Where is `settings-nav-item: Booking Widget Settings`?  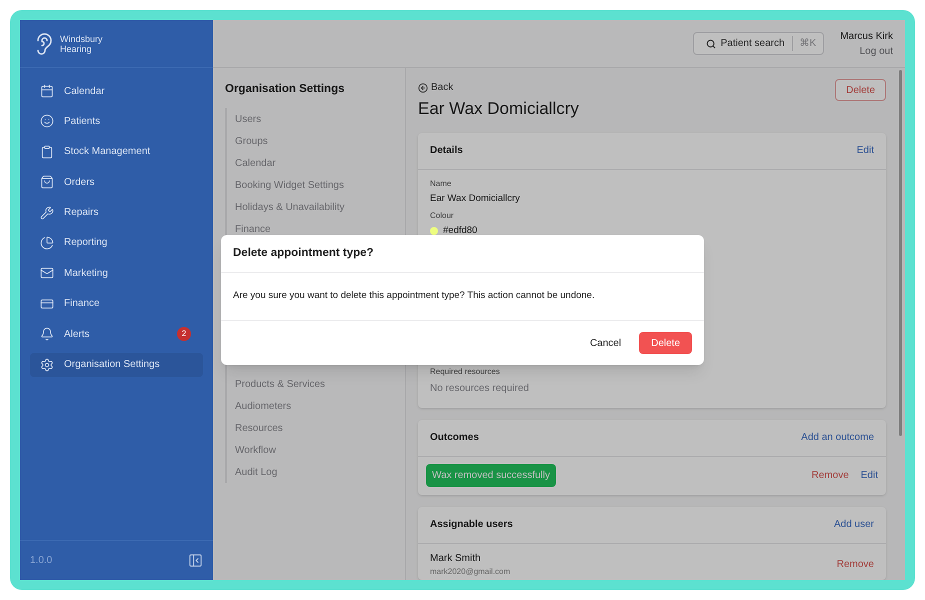
settings-nav-item: Booking Widget Settings is located at coordinates (320, 185).